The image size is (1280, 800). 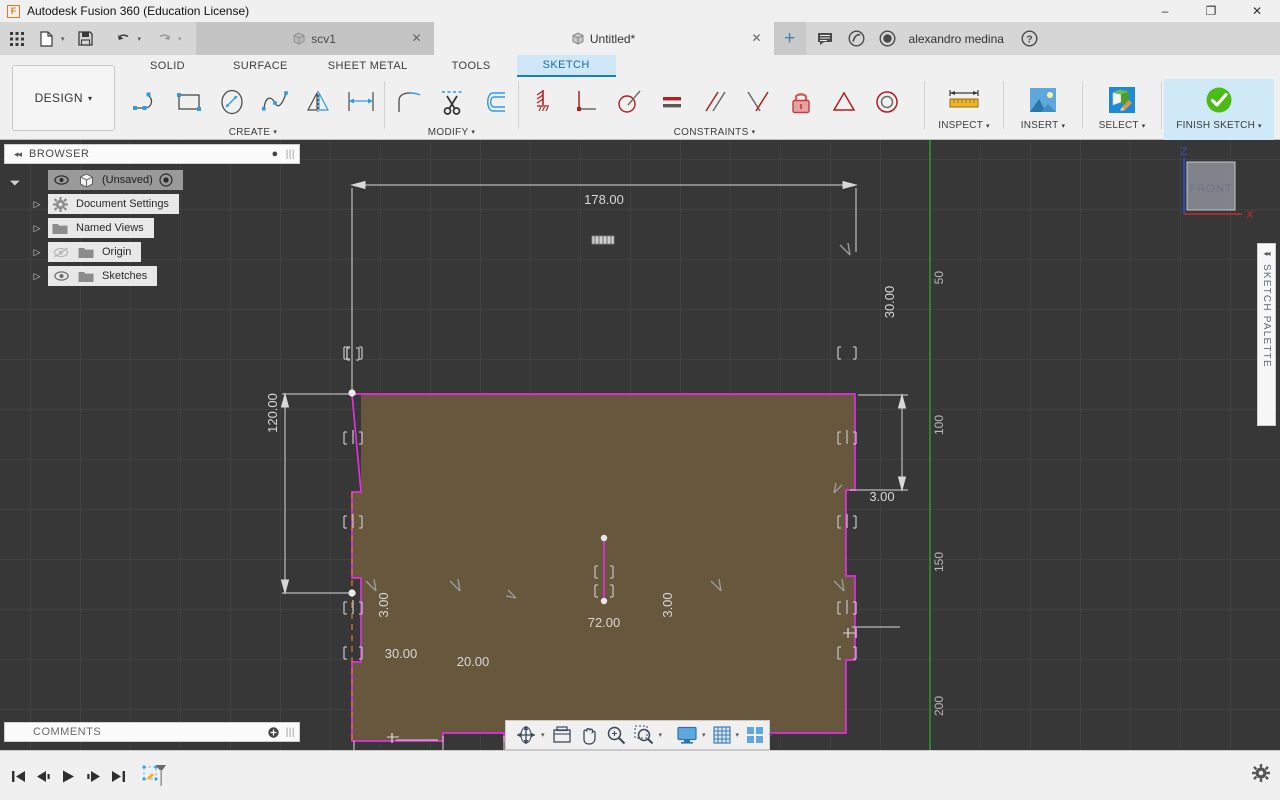 I want to click on tab-surface: SURFACE, so click(x=260, y=66).